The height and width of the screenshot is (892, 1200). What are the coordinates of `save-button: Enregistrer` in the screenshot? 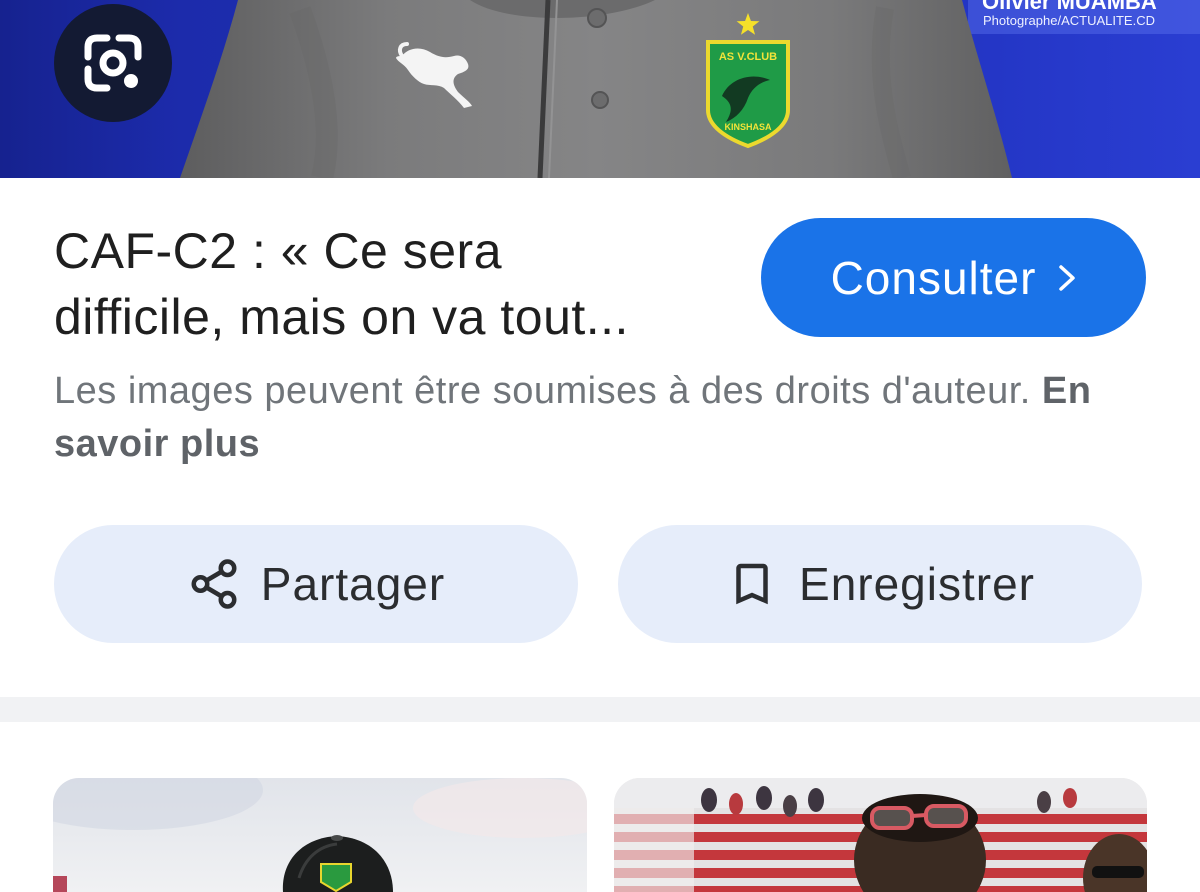 It's located at (880, 584).